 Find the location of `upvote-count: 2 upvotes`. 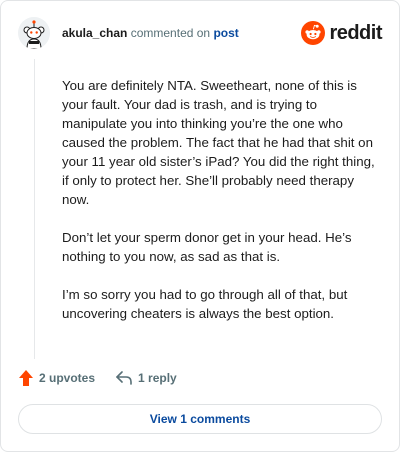

upvote-count: 2 upvotes is located at coordinates (67, 378).